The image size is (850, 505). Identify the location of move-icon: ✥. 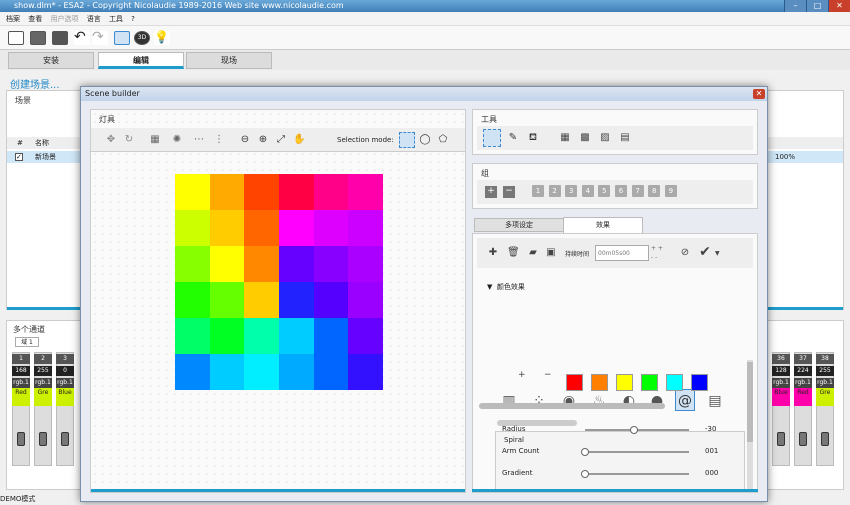
(111, 140).